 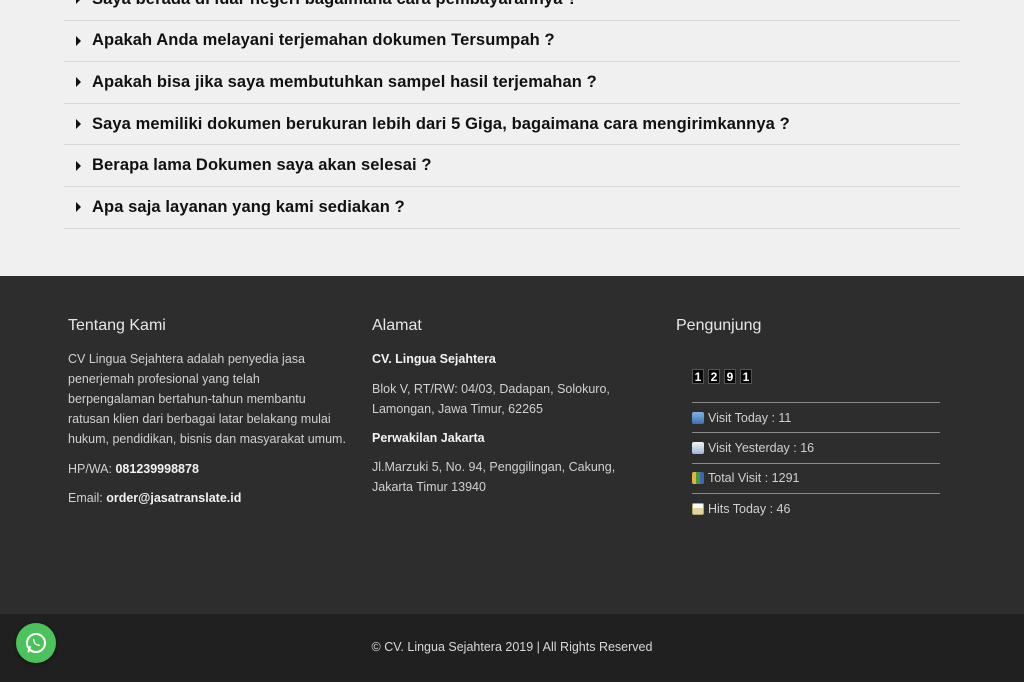 What do you see at coordinates (512, 208) in the screenshot?
I see `faq-item: Apa saja layanan yang kami sediakan ?` at bounding box center [512, 208].